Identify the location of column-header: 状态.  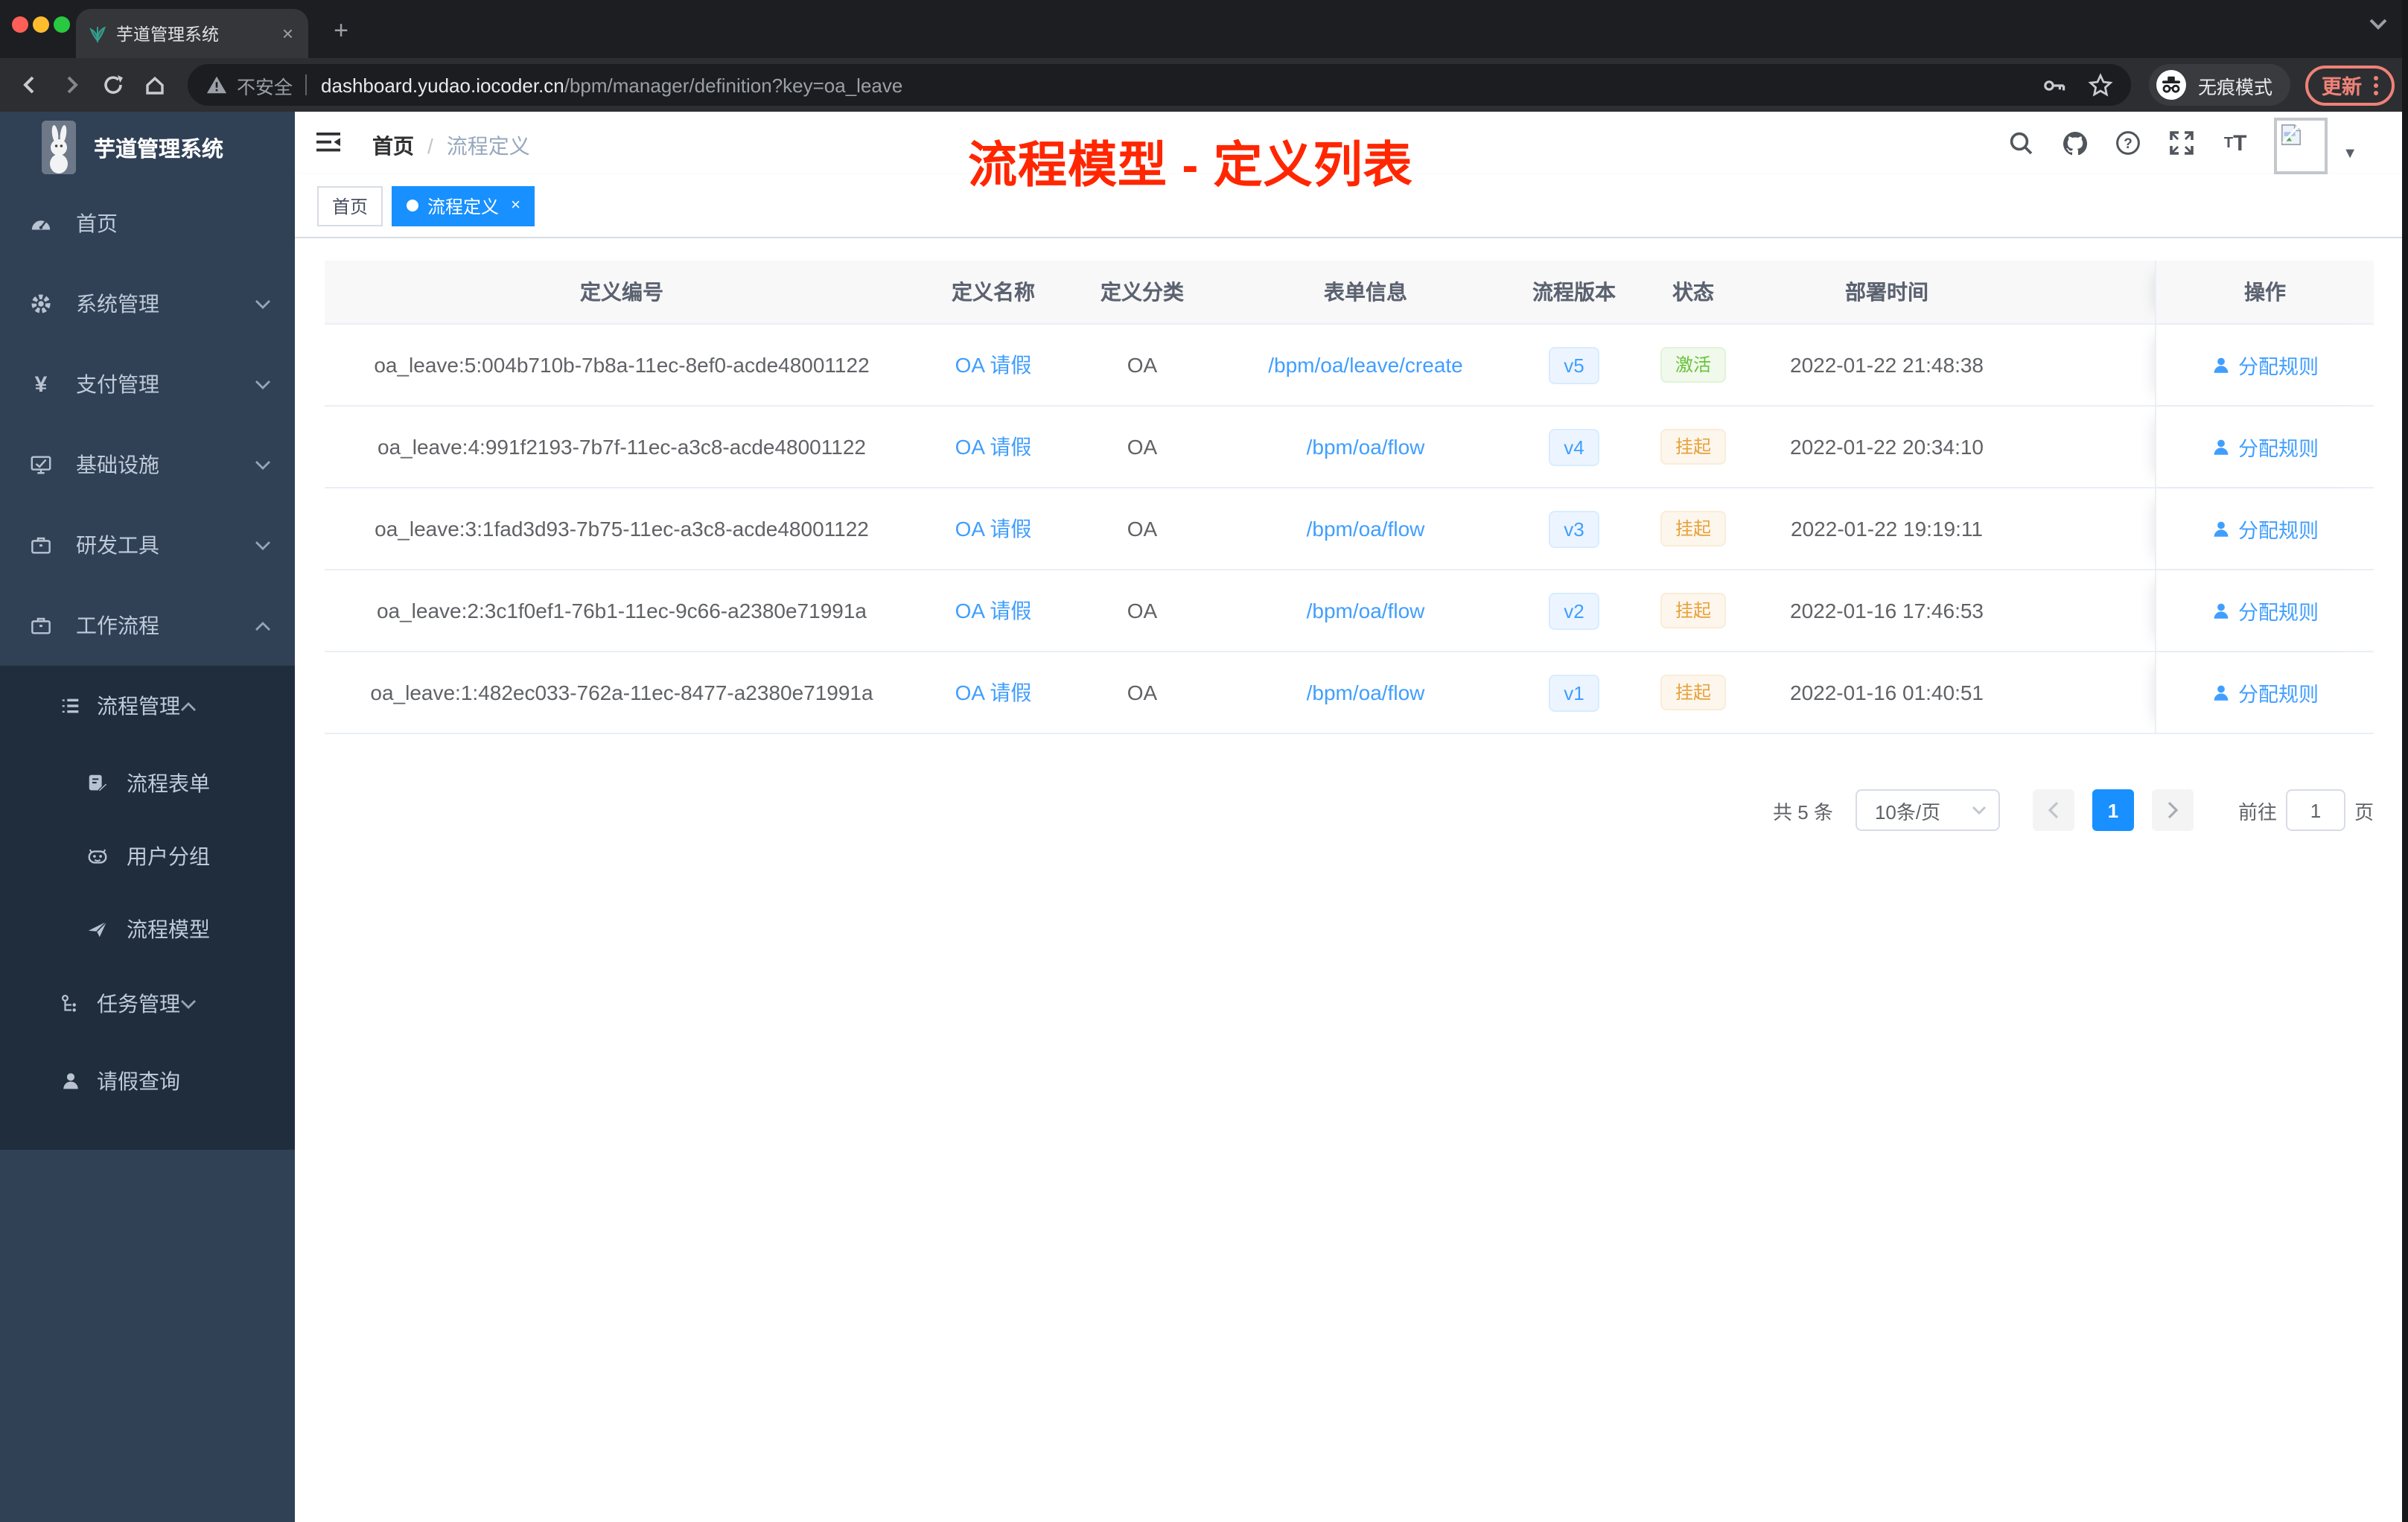
(1693, 292).